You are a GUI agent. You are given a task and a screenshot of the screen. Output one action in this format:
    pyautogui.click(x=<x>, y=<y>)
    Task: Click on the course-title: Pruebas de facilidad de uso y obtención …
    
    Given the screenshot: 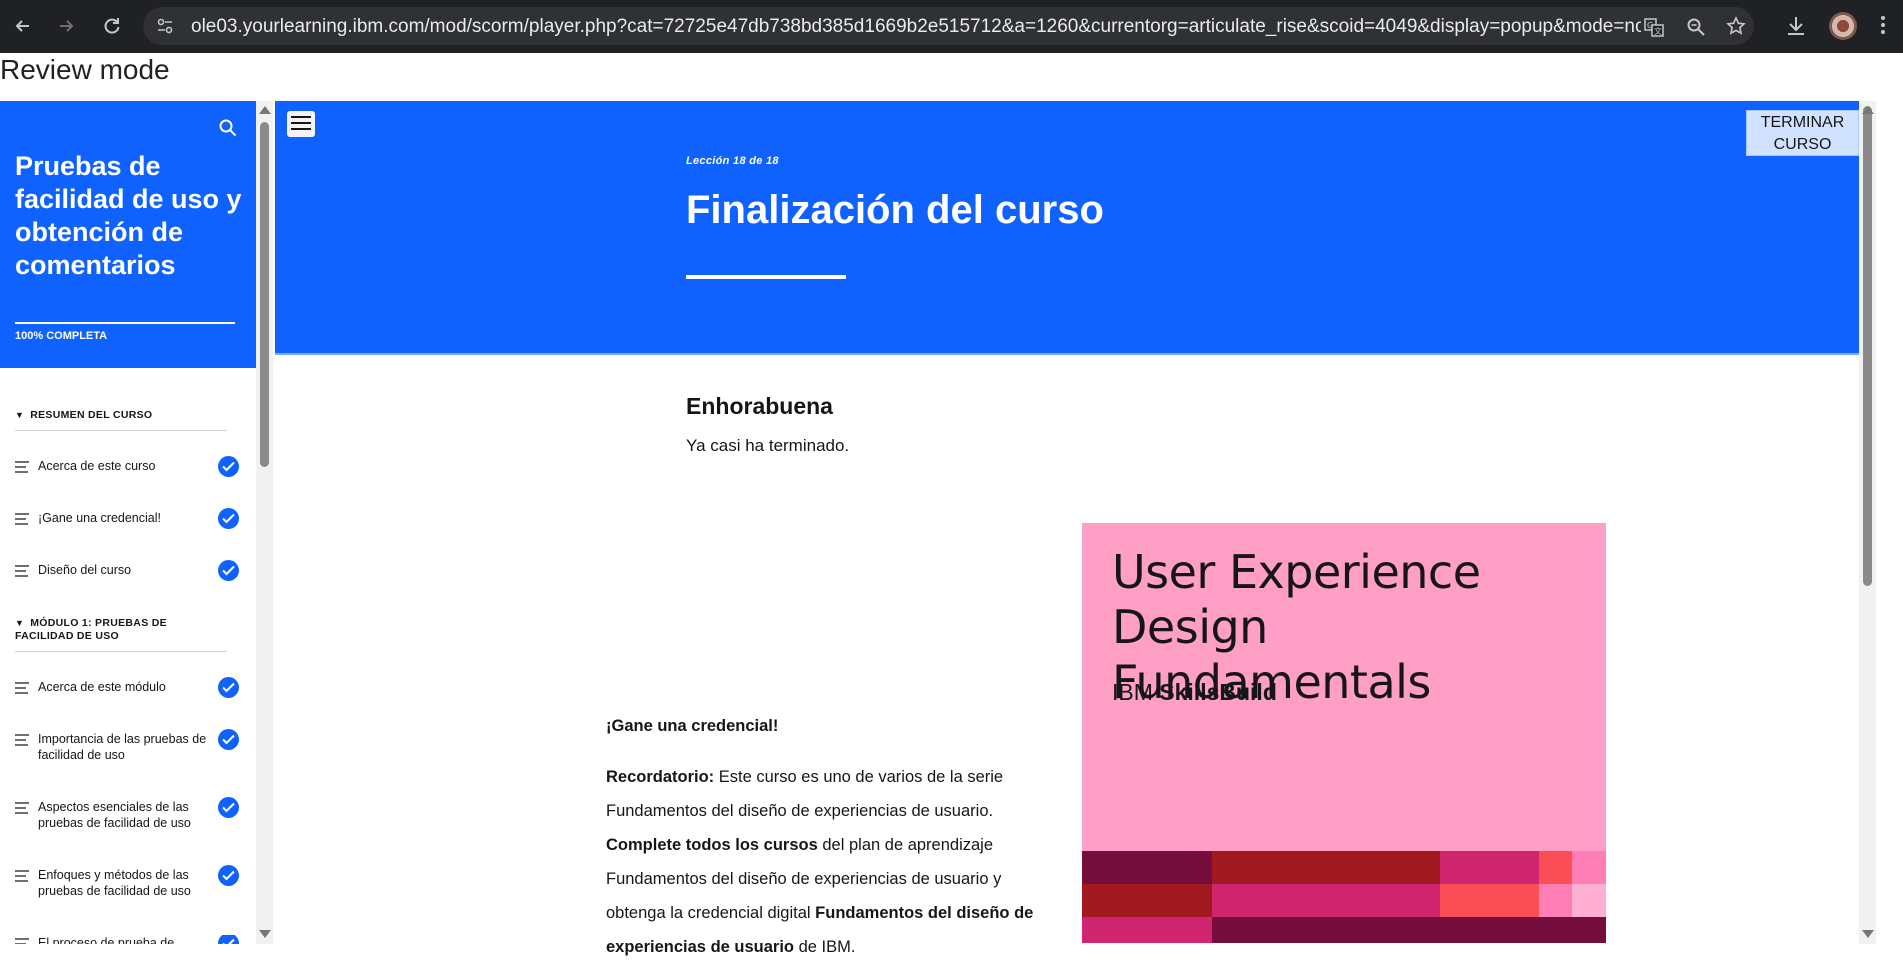 What is the action you would take?
    pyautogui.click(x=128, y=215)
    